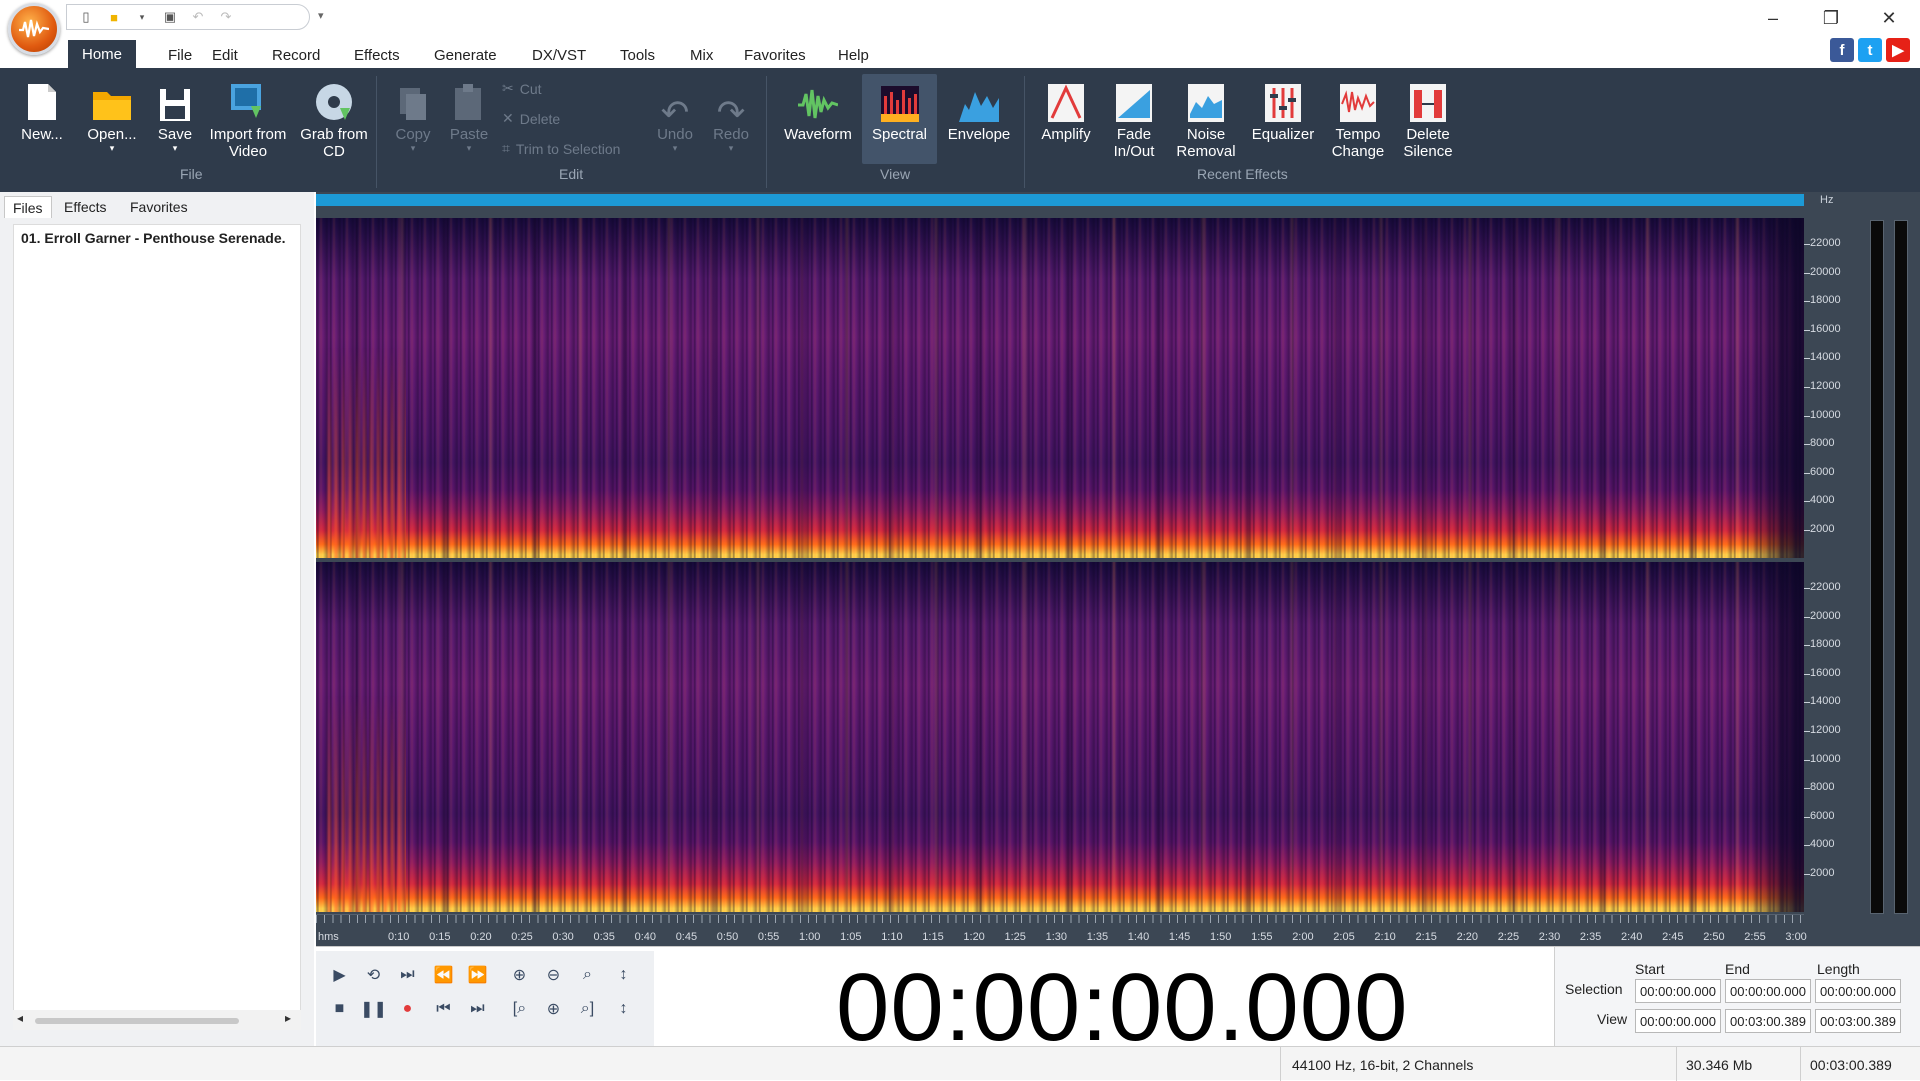 This screenshot has height=1081, width=1920. Describe the element at coordinates (248, 114) in the screenshot. I see `import-from-video-button: Import from Video` at that location.